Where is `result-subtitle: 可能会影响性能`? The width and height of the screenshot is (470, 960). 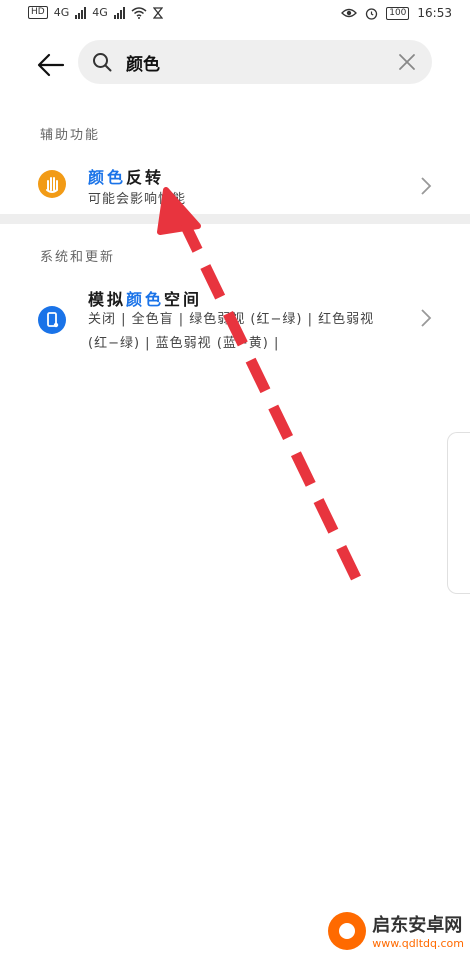
result-subtitle: 可能会影响性能 is located at coordinates (137, 199).